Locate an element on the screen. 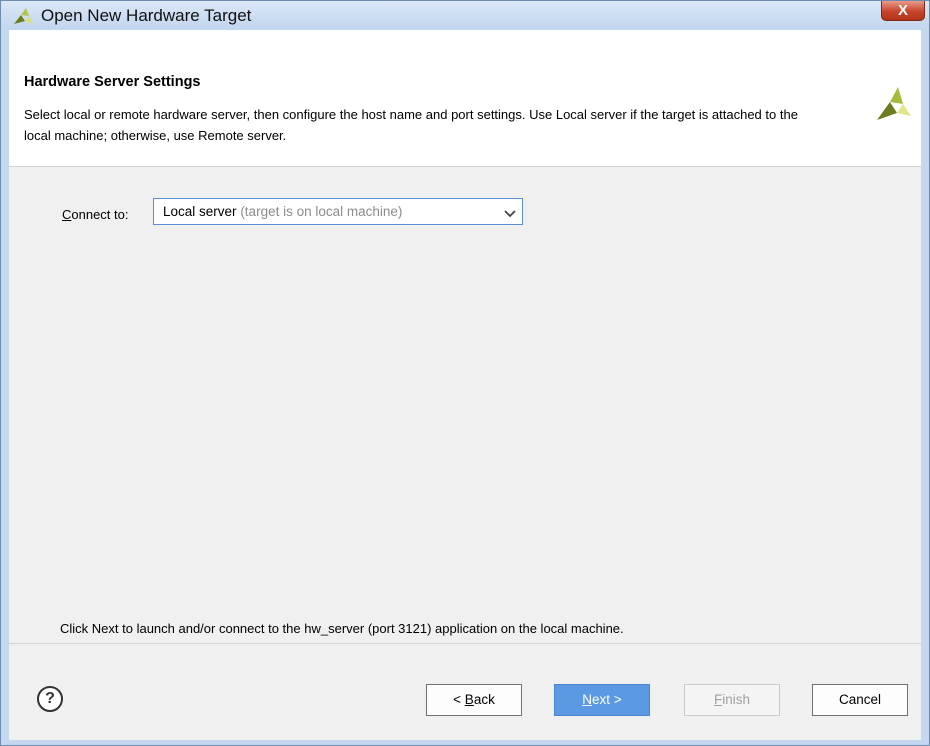 The width and height of the screenshot is (930, 746). close-icon: X is located at coordinates (902, 10).